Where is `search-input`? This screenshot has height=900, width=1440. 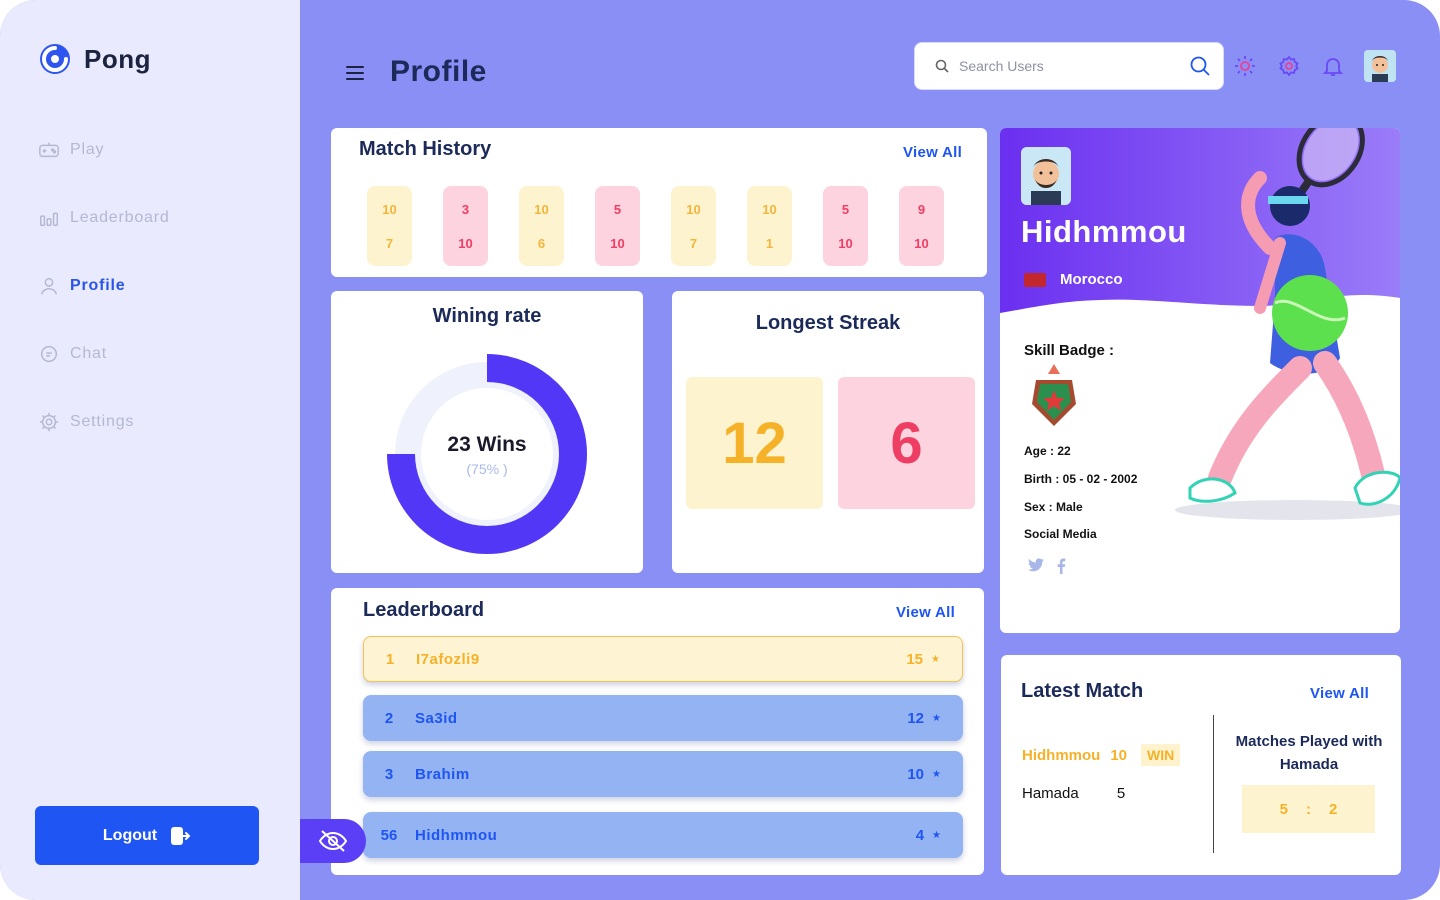 search-input is located at coordinates (1074, 66).